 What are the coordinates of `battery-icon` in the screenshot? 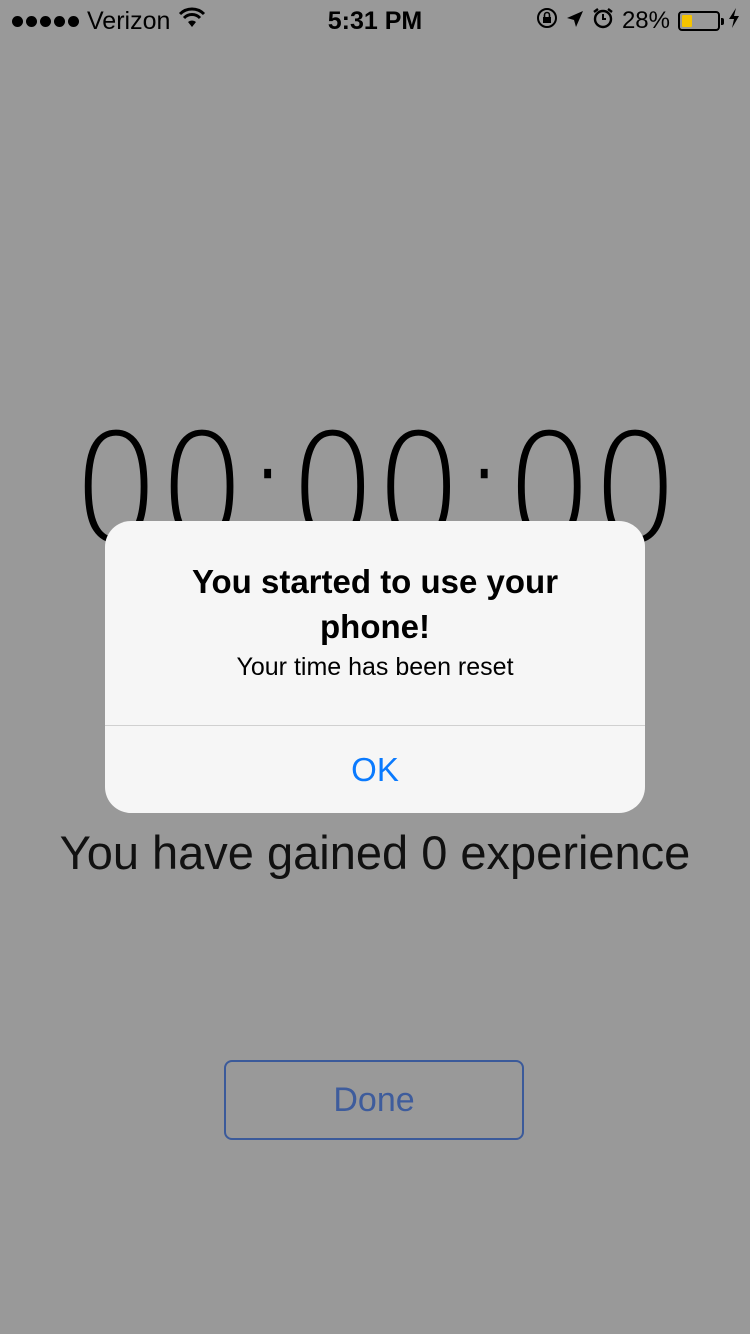 It's located at (701, 21).